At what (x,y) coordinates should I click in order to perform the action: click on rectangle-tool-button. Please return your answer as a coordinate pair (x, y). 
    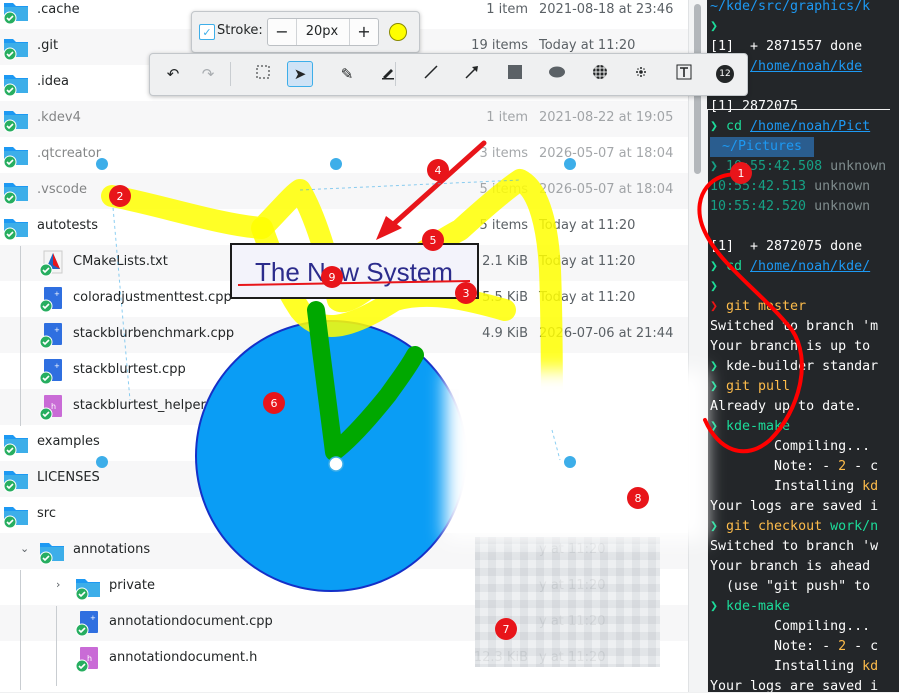
    Looking at the image, I should click on (515, 74).